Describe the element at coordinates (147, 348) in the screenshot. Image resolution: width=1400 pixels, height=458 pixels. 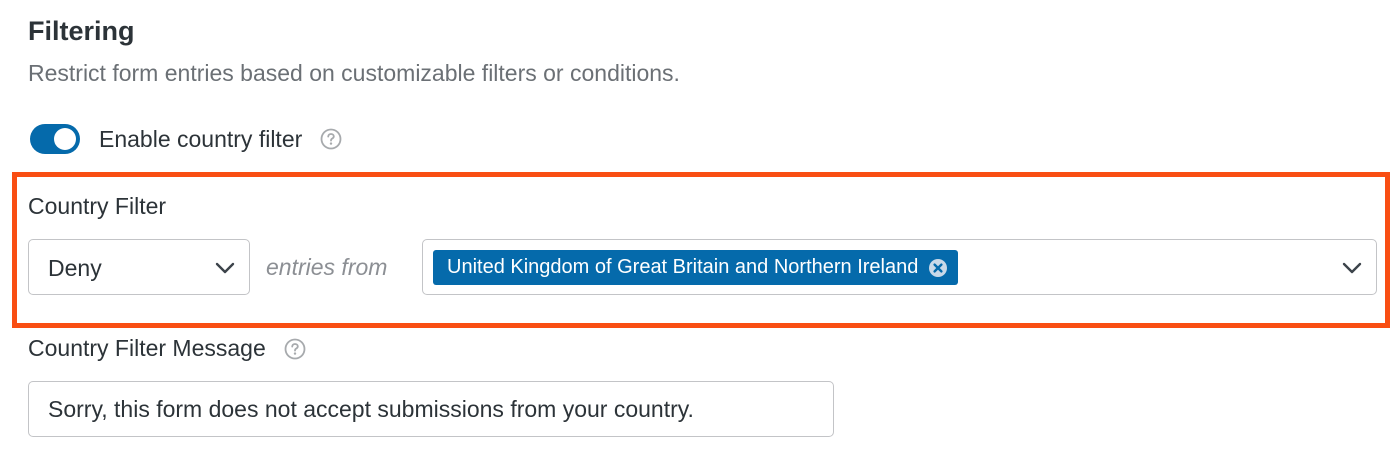
I see `country-filter-message-label: Country Filter Message` at that location.